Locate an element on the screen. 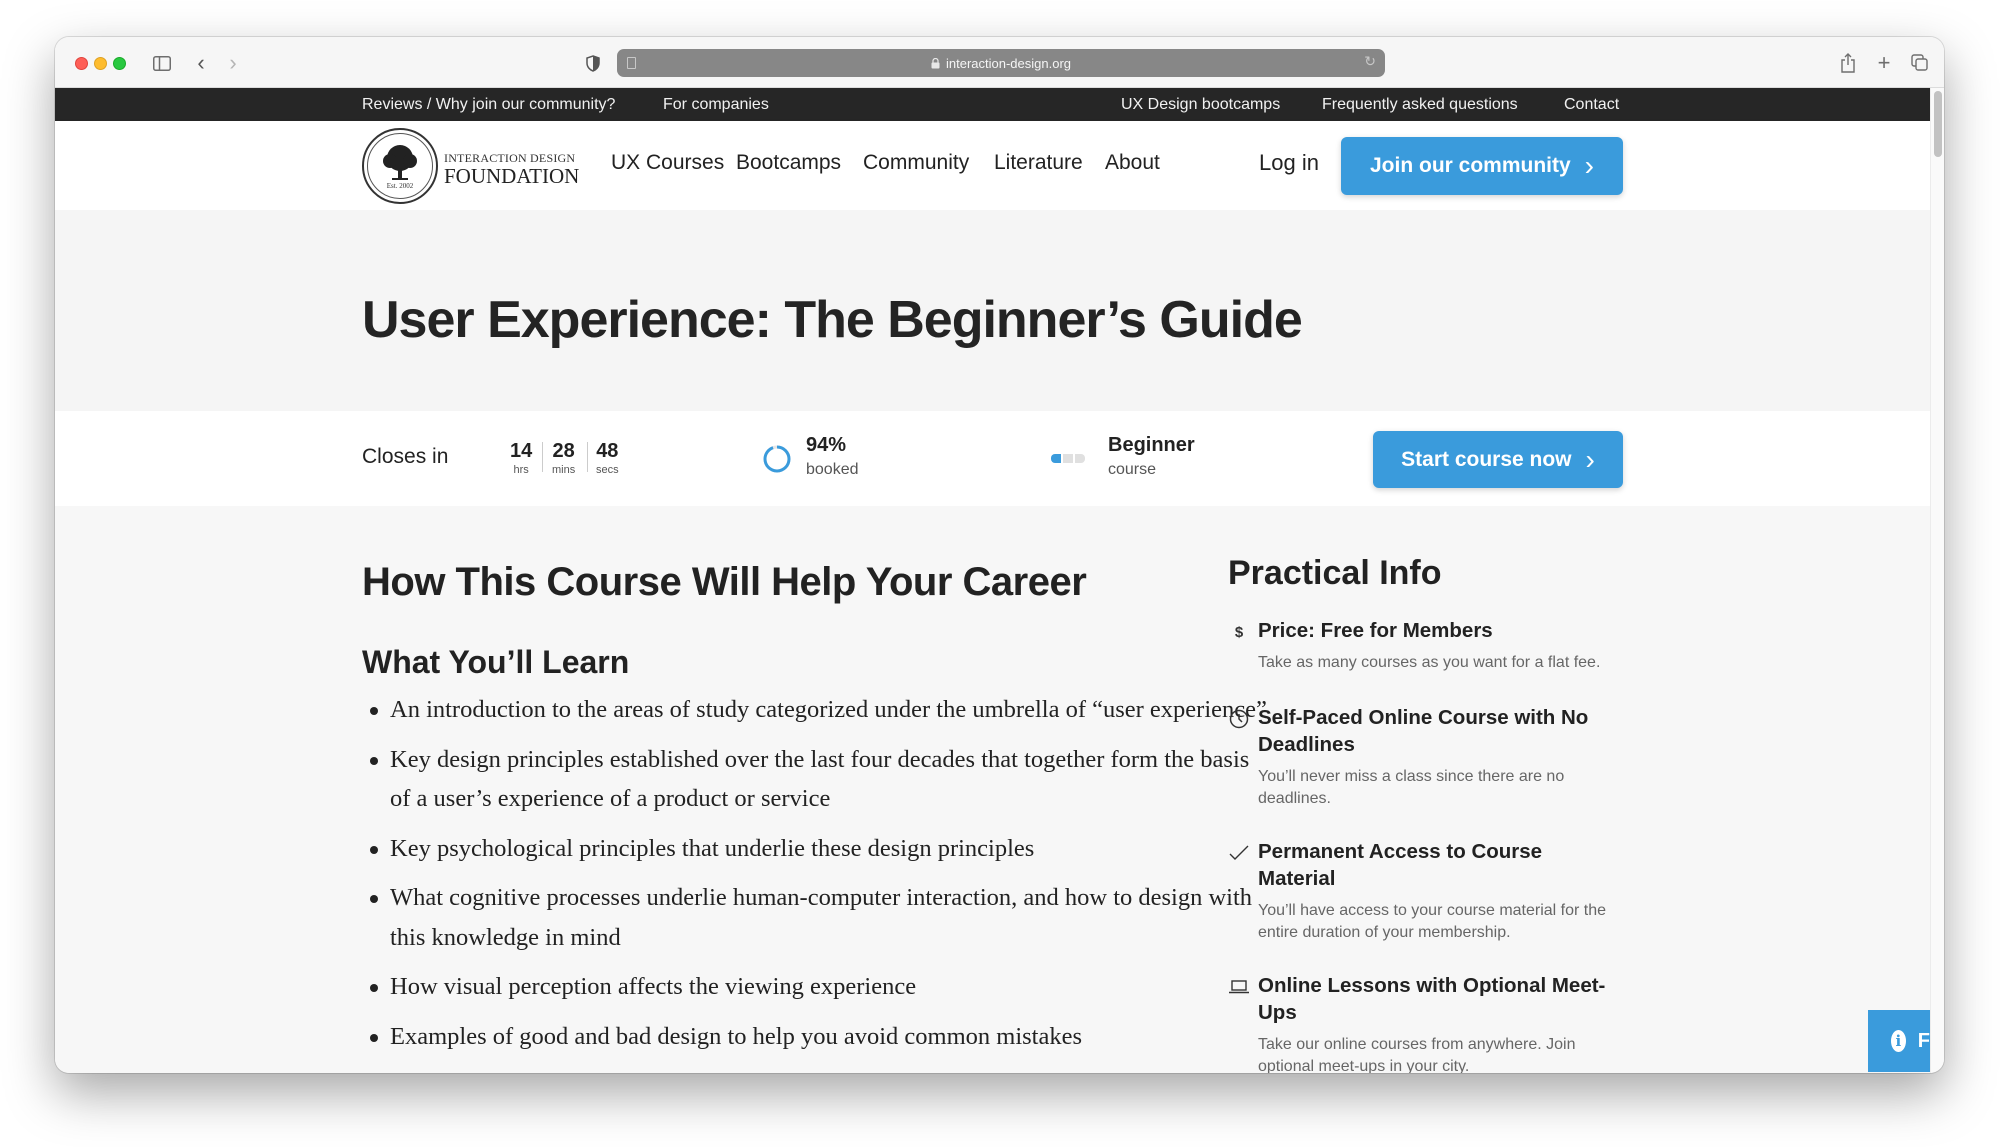 The width and height of the screenshot is (2000, 1147). nav-literature: Literature is located at coordinates (1038, 163).